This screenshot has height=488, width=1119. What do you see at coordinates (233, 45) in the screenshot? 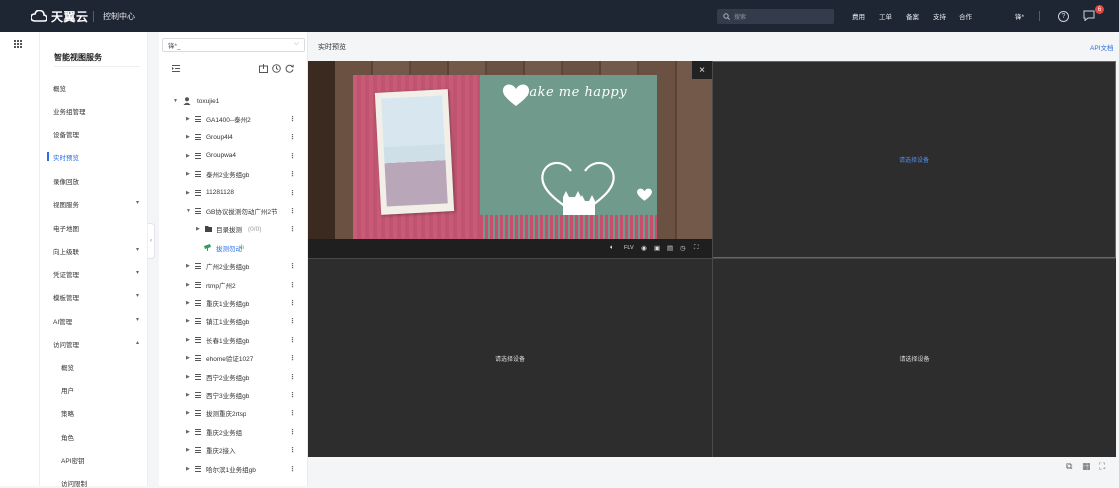
I see `account-select: 锋*_ ⌵` at bounding box center [233, 45].